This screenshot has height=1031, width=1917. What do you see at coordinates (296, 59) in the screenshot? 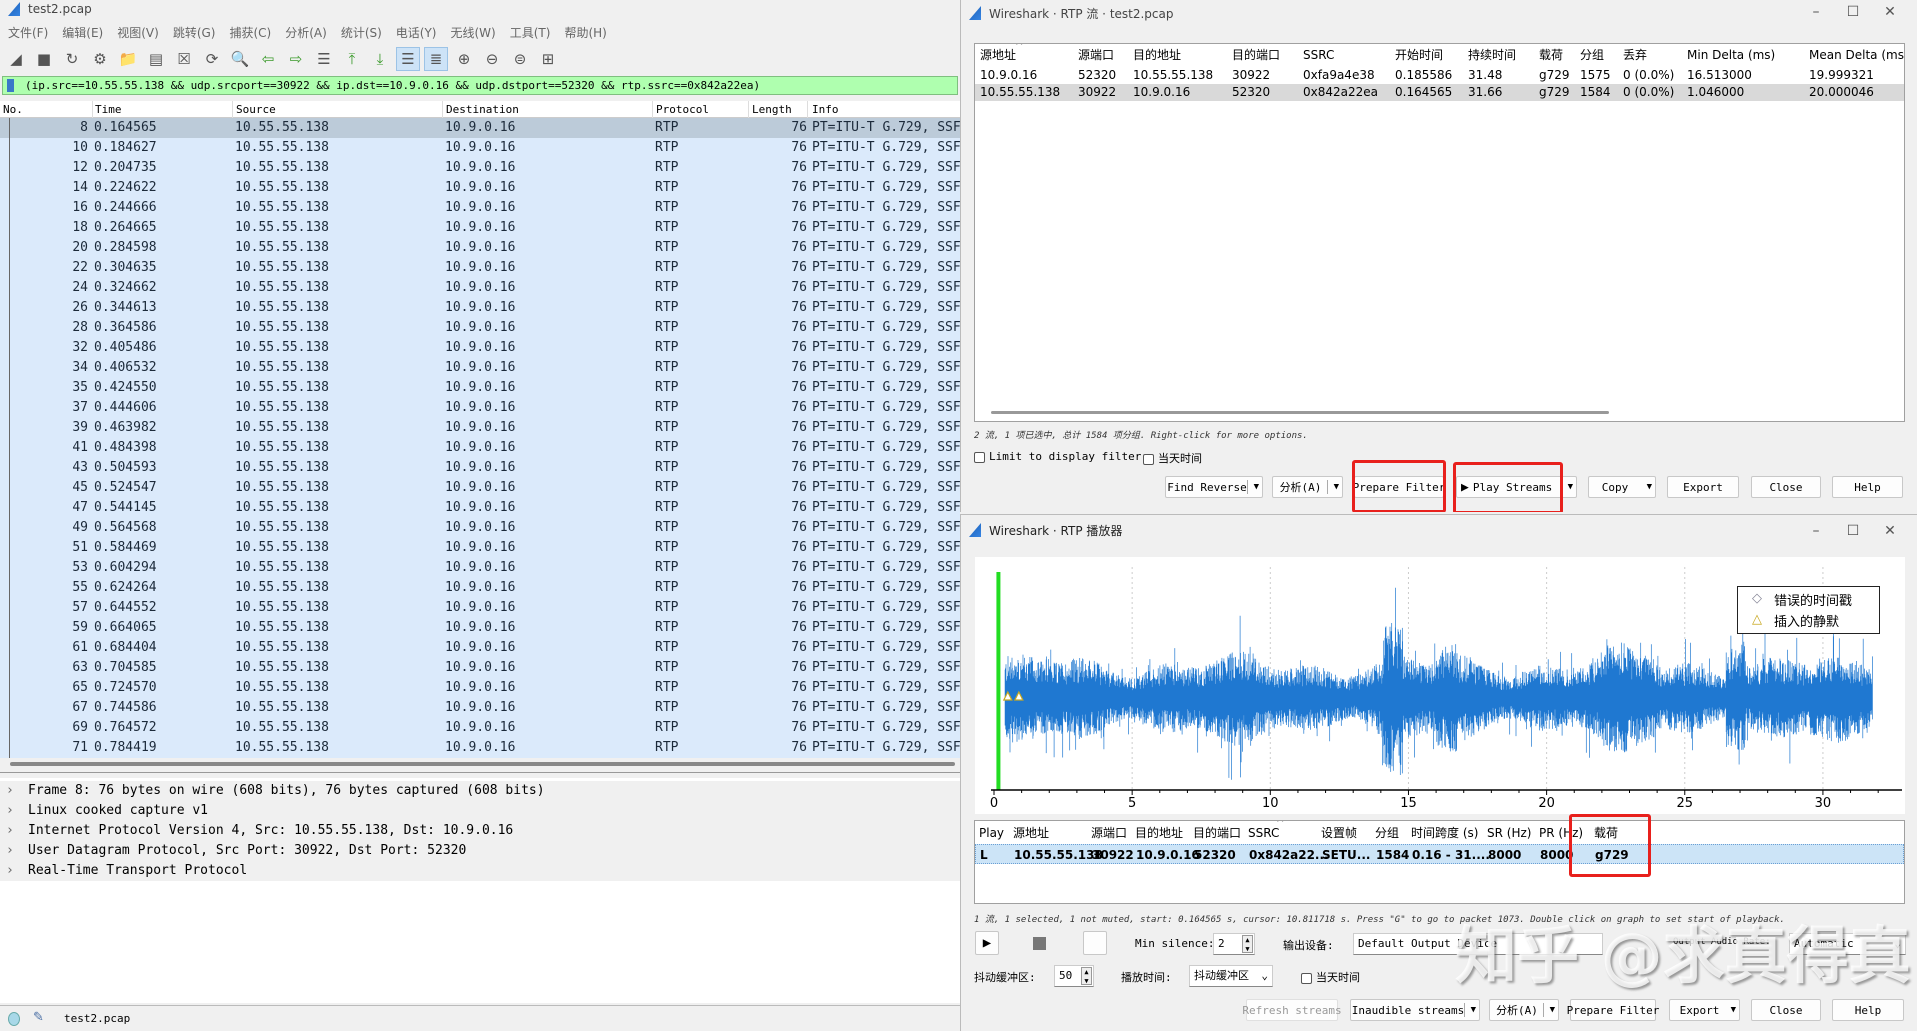
I see `go-forward-icon: ⇨` at bounding box center [296, 59].